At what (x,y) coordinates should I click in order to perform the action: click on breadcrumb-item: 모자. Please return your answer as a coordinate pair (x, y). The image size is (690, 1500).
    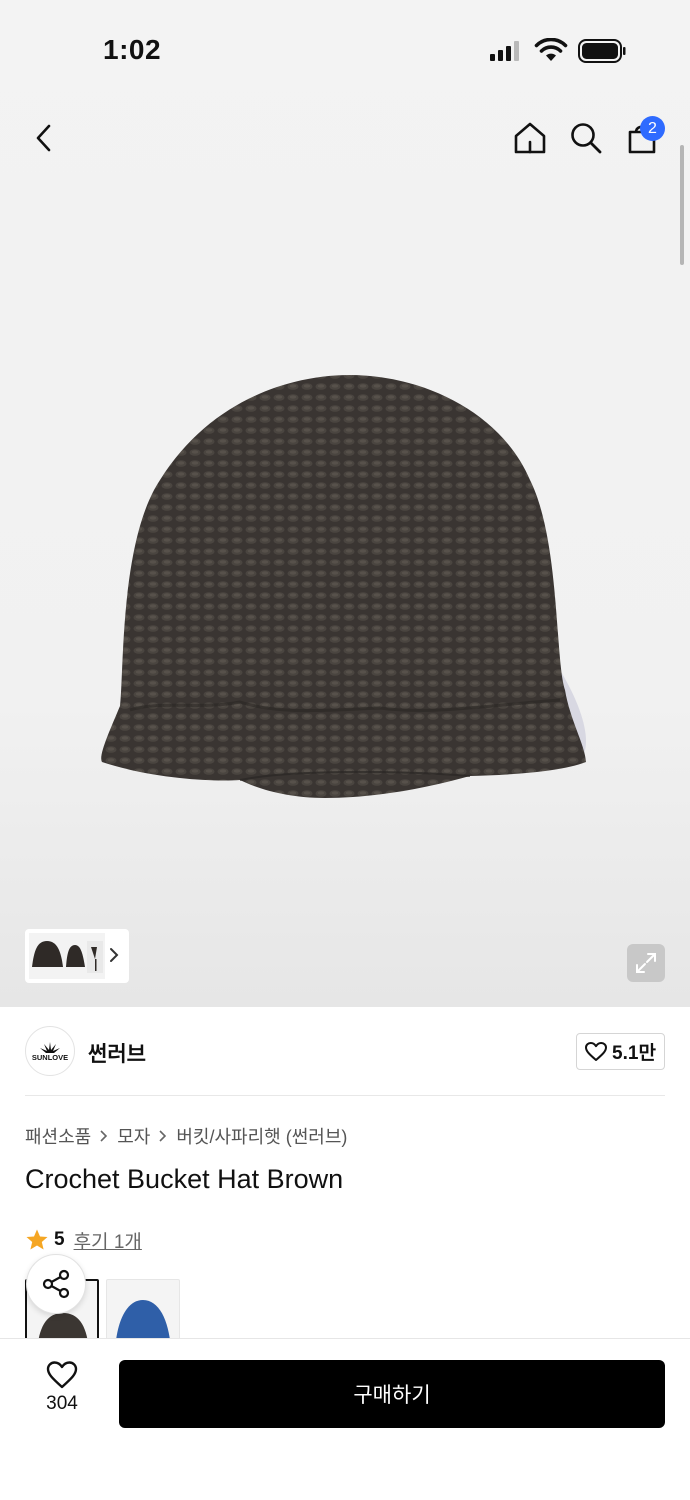
    Looking at the image, I should click on (133, 1136).